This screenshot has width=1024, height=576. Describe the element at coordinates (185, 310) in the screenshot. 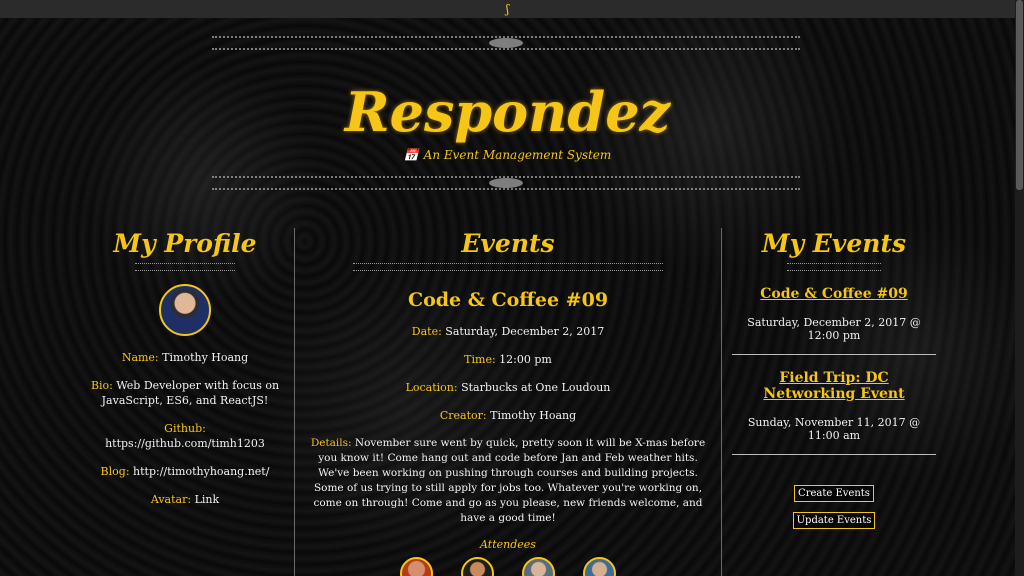

I see `profile-avatar` at that location.